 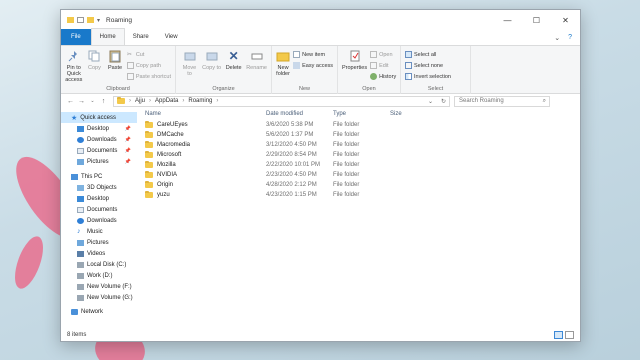 I want to click on pin-icon: 📌, so click(x=127, y=139).